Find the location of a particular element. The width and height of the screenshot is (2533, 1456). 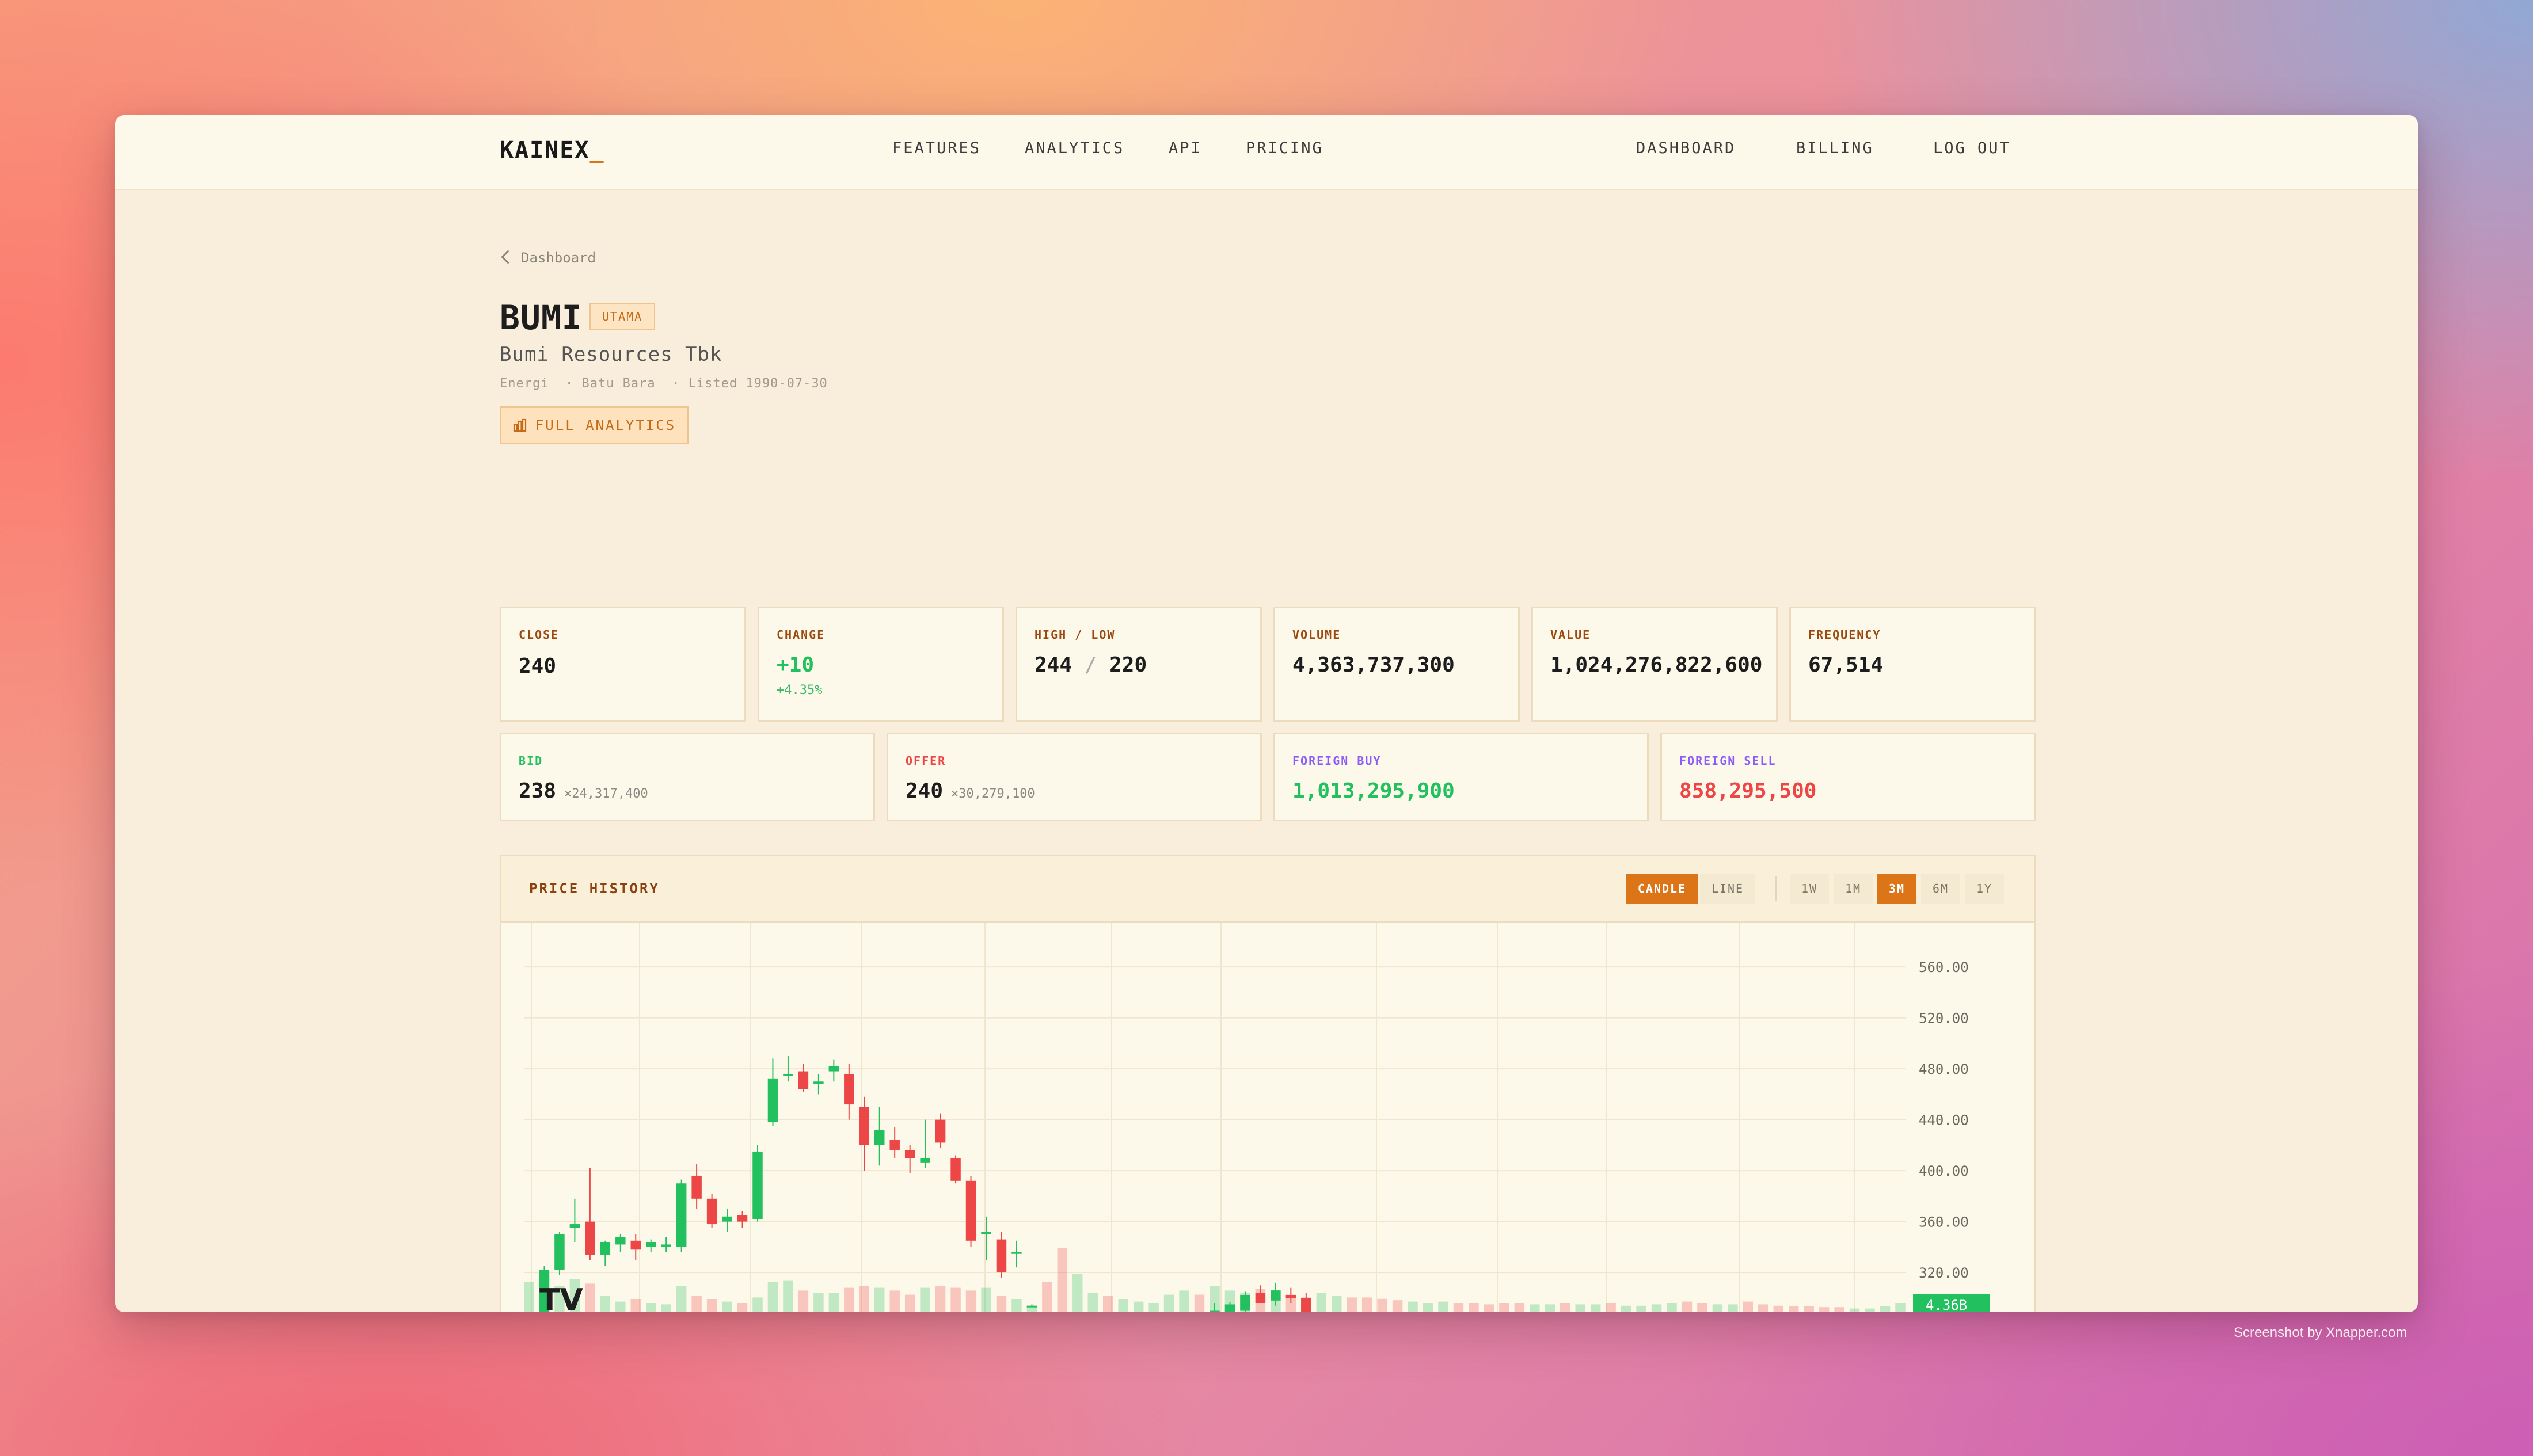

range-1w: 1W is located at coordinates (1809, 889).